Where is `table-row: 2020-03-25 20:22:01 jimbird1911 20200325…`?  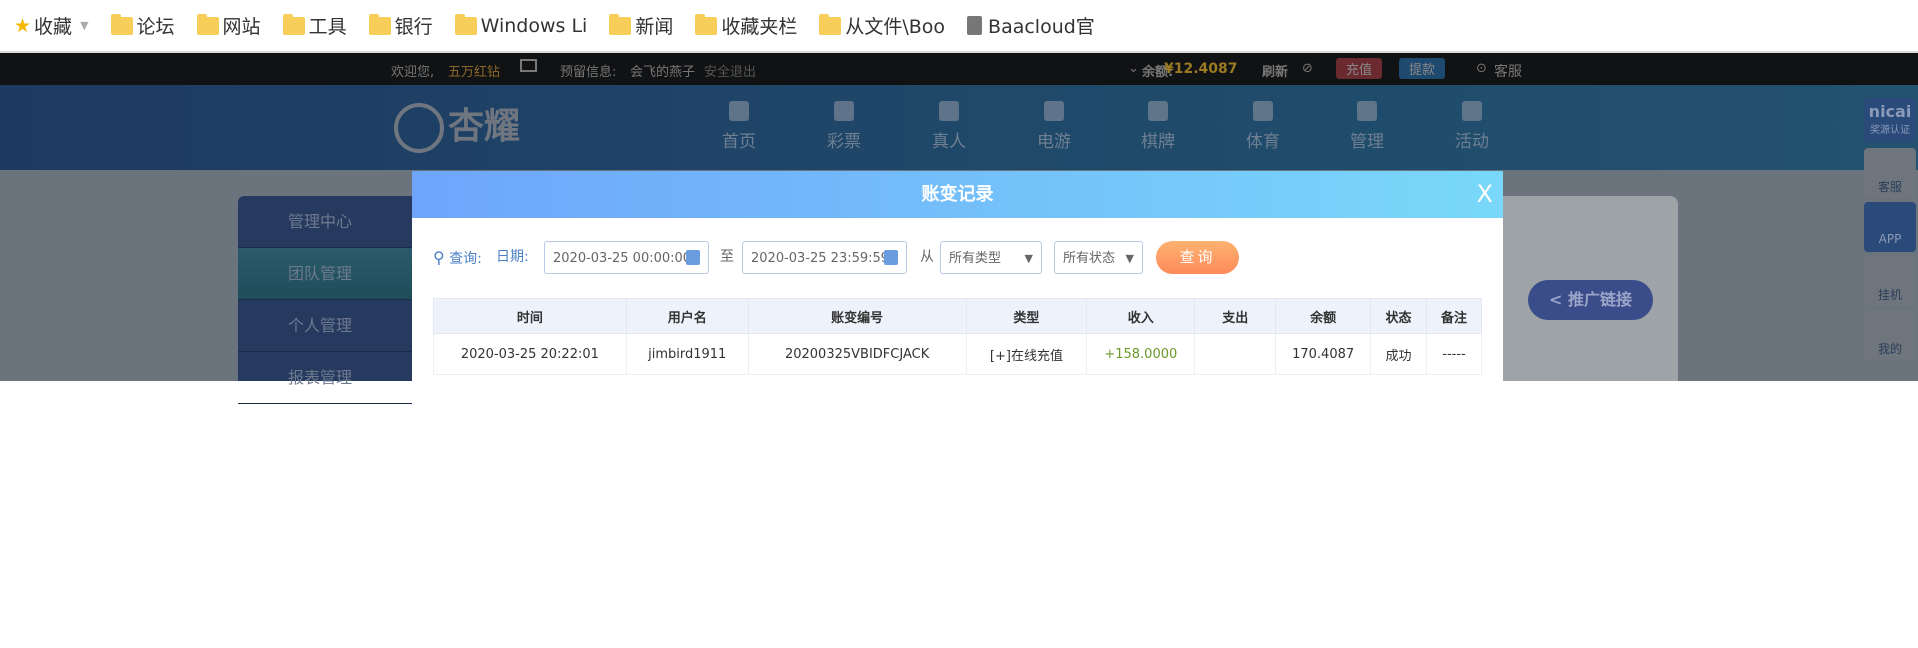 table-row: 2020-03-25 20:22:01 jimbird1911 20200325… is located at coordinates (957, 354).